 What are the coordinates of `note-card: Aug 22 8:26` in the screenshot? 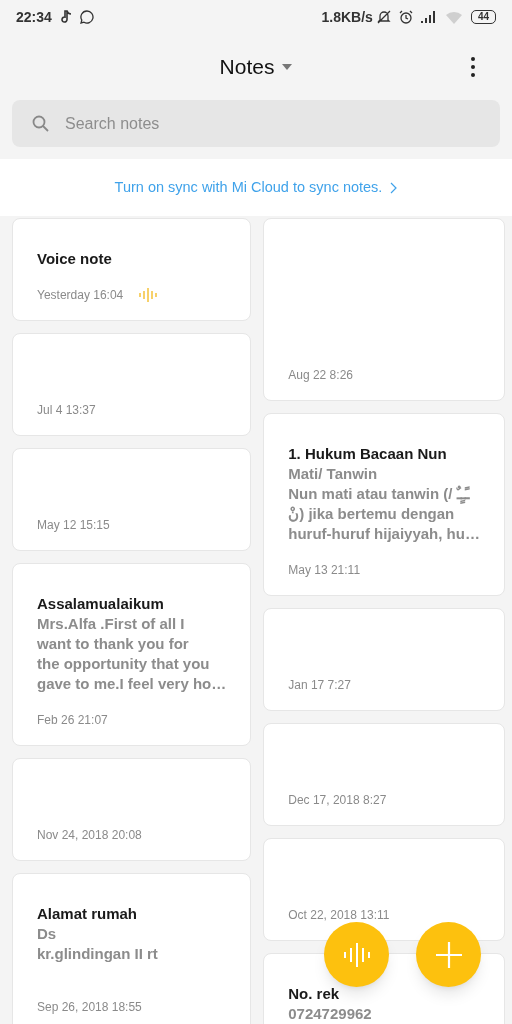 It's located at (384, 309).